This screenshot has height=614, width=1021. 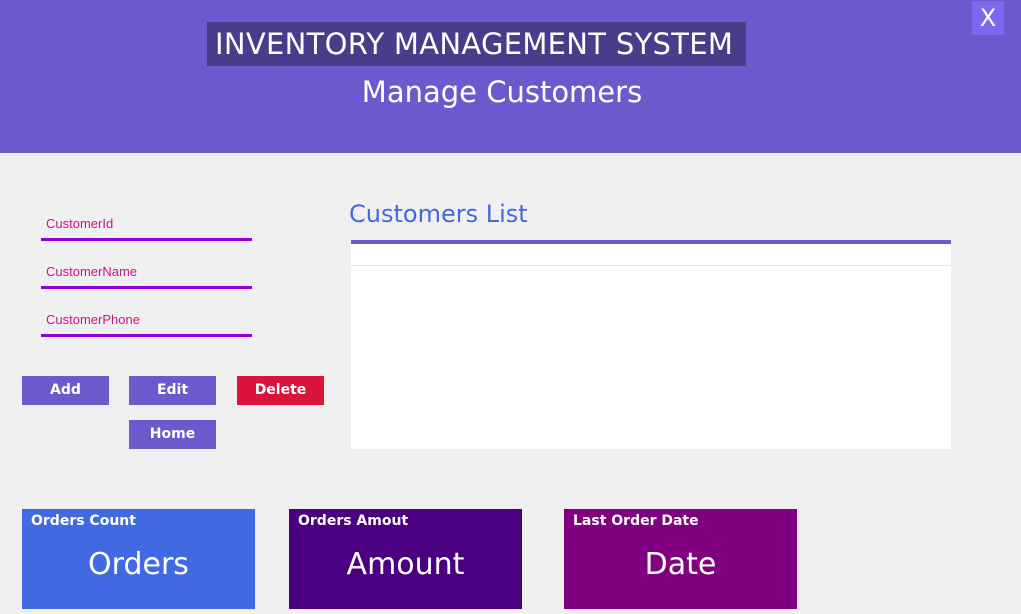 I want to click on customer-name-input, so click(x=146, y=271).